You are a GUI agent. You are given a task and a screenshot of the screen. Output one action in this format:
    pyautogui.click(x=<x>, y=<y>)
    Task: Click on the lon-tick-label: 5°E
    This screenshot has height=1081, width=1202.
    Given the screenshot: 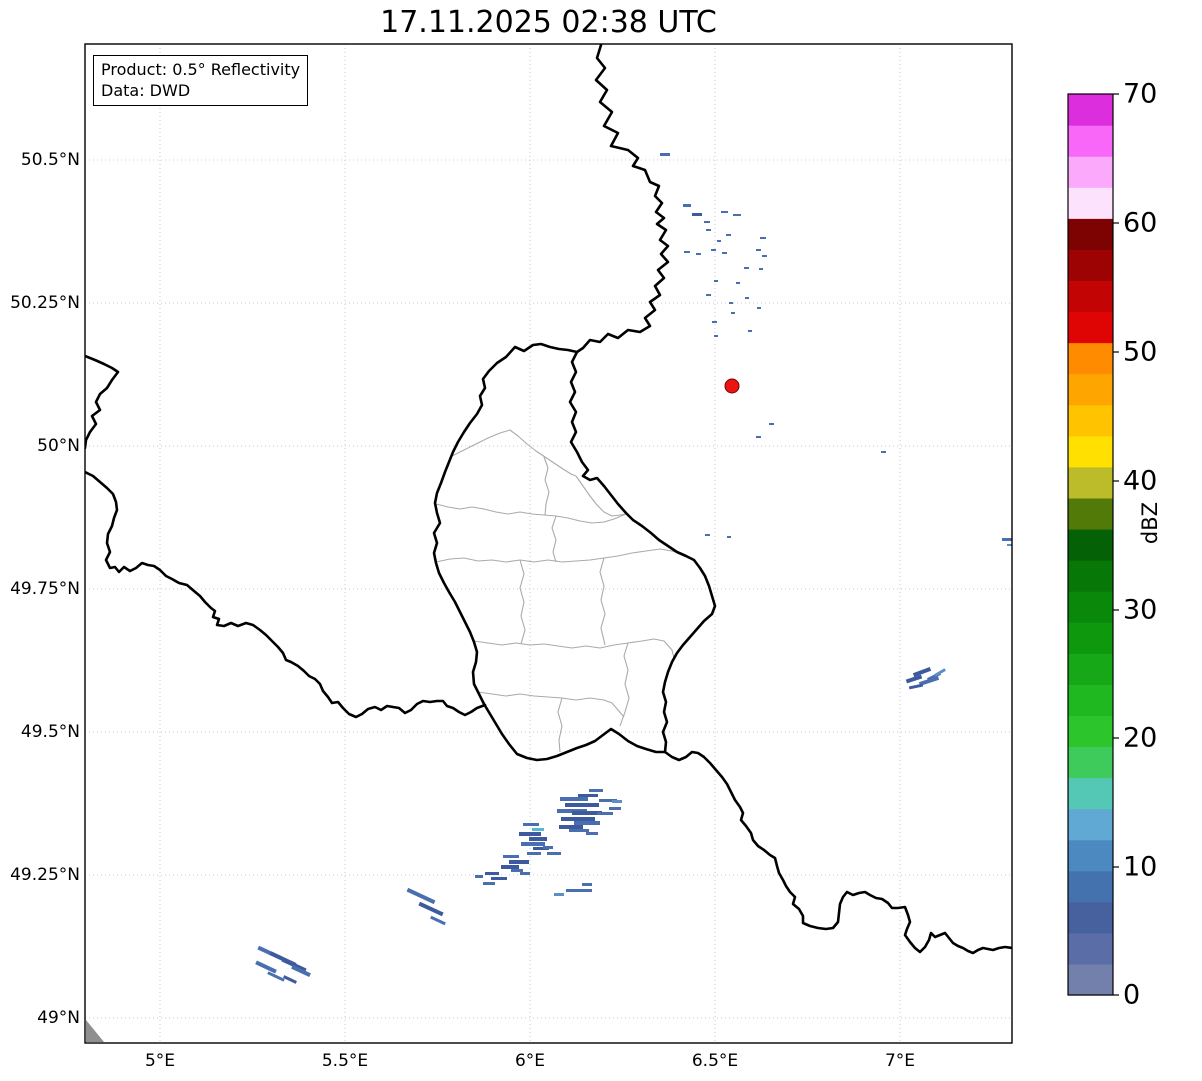 What is the action you would take?
    pyautogui.click(x=160, y=1061)
    